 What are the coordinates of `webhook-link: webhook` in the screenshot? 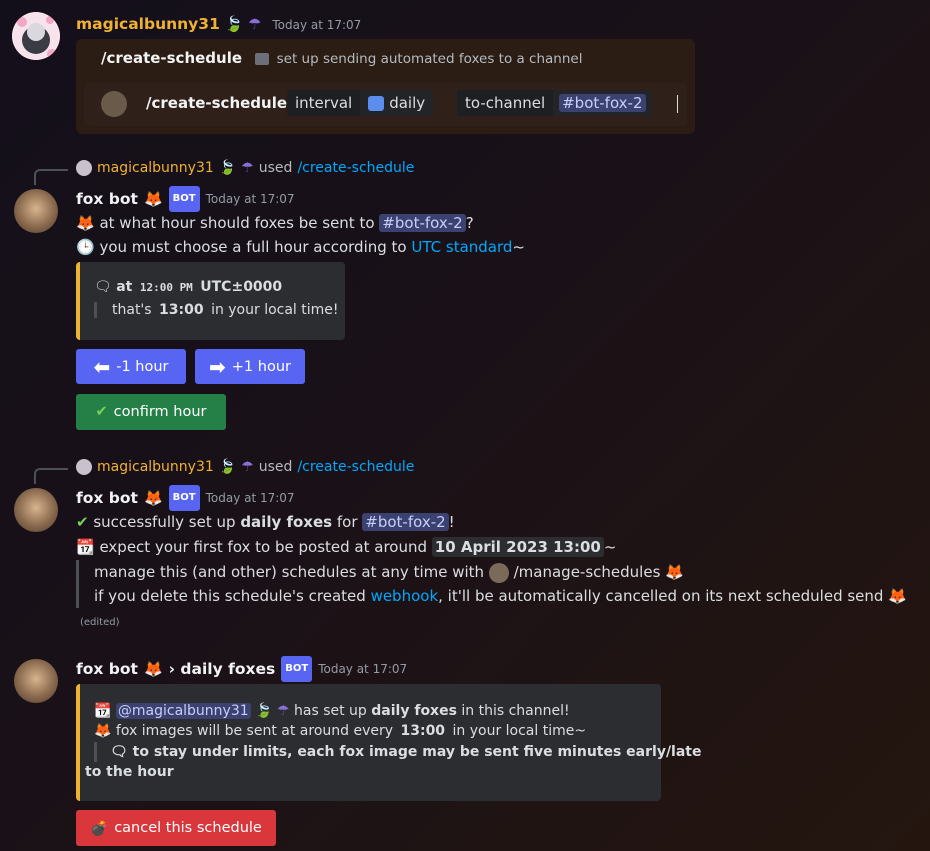 It's located at (405, 596).